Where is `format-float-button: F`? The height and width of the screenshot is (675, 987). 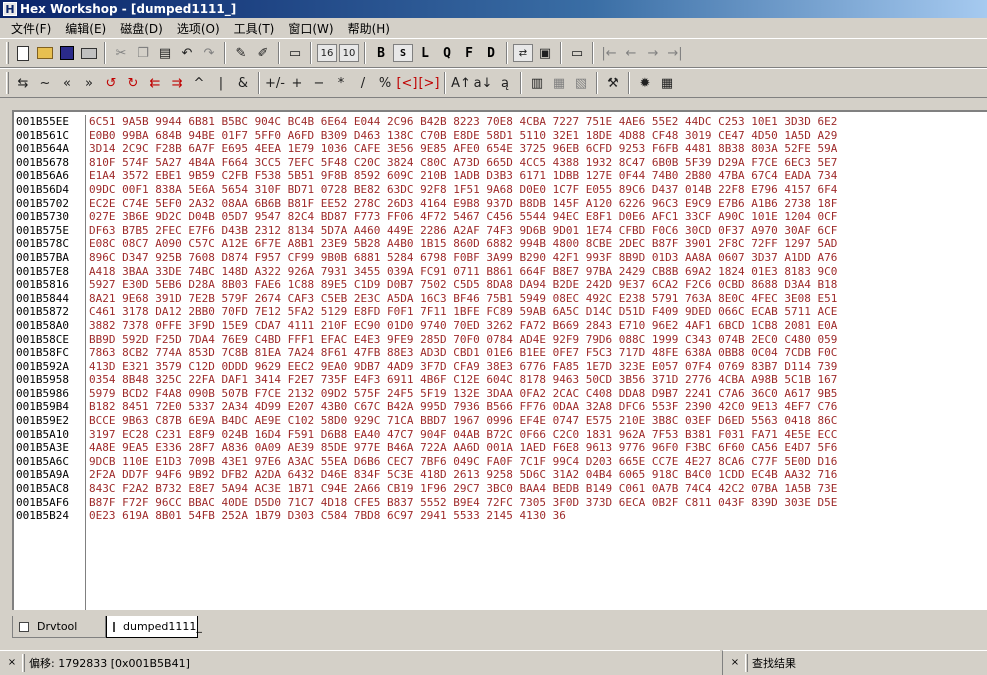 format-float-button: F is located at coordinates (469, 53).